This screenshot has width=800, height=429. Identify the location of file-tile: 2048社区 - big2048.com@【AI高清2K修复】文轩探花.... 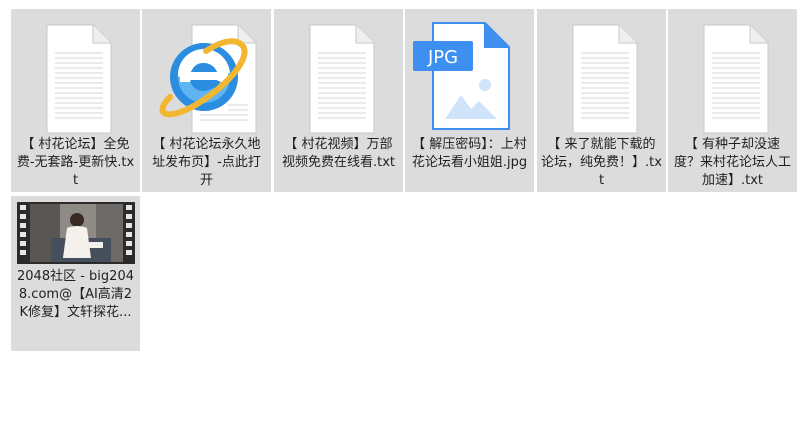
(75, 273).